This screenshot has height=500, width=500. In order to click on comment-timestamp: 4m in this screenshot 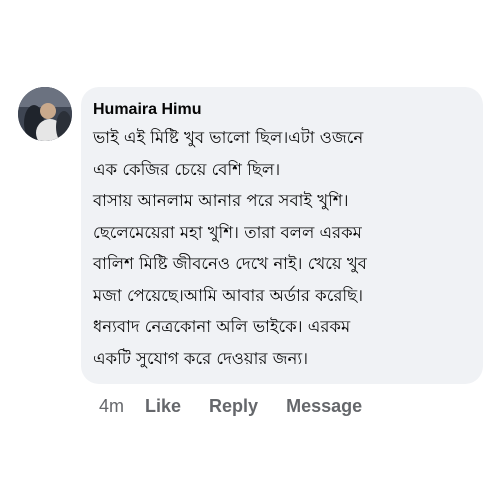, I will do `click(111, 406)`.